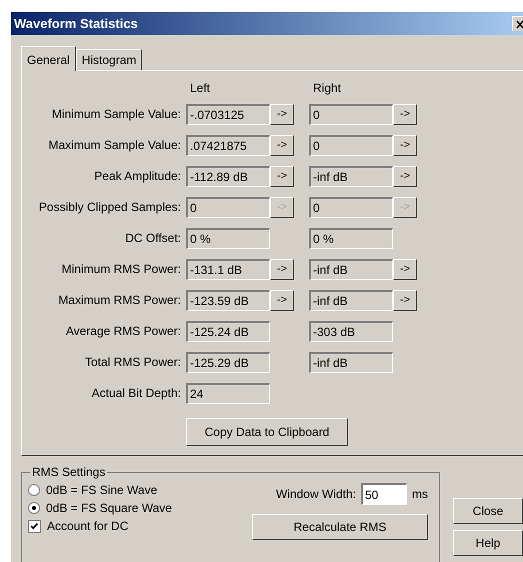 The width and height of the screenshot is (523, 562). I want to click on window-title: Waveform Statistics, so click(76, 23).